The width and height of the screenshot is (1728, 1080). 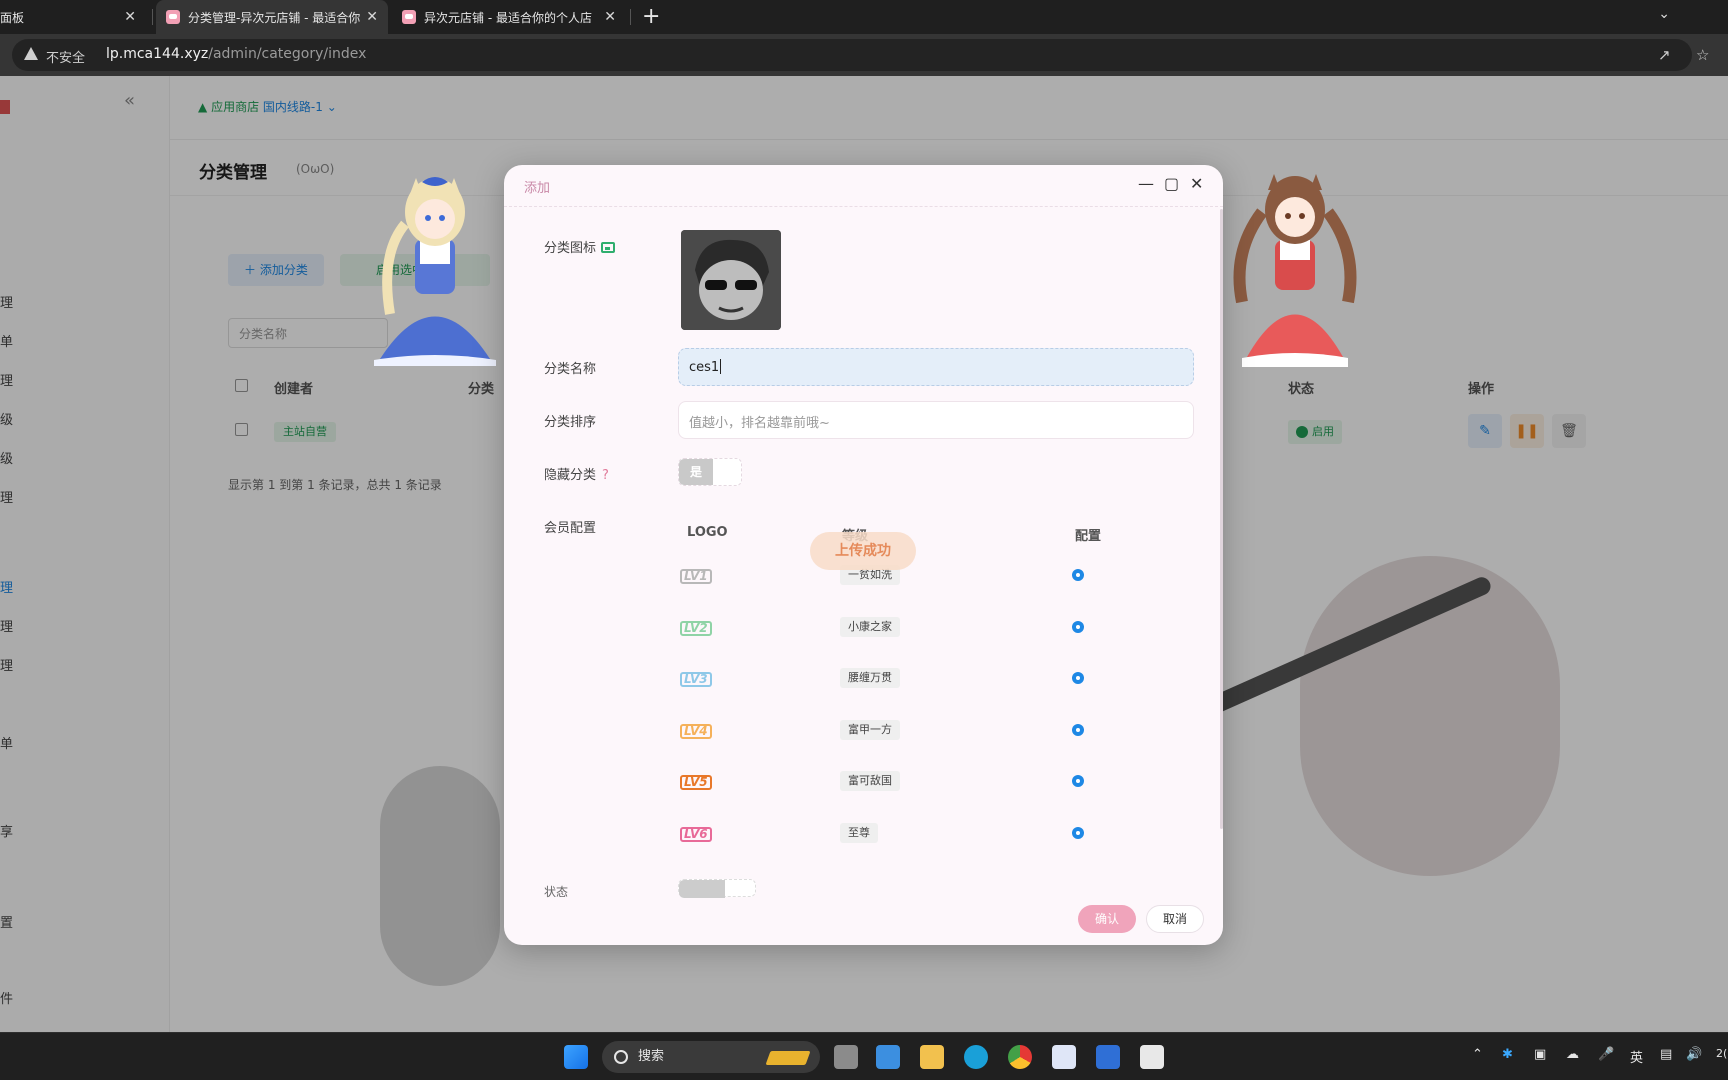 What do you see at coordinates (1666, 1054) in the screenshot?
I see `network-icon: ▤` at bounding box center [1666, 1054].